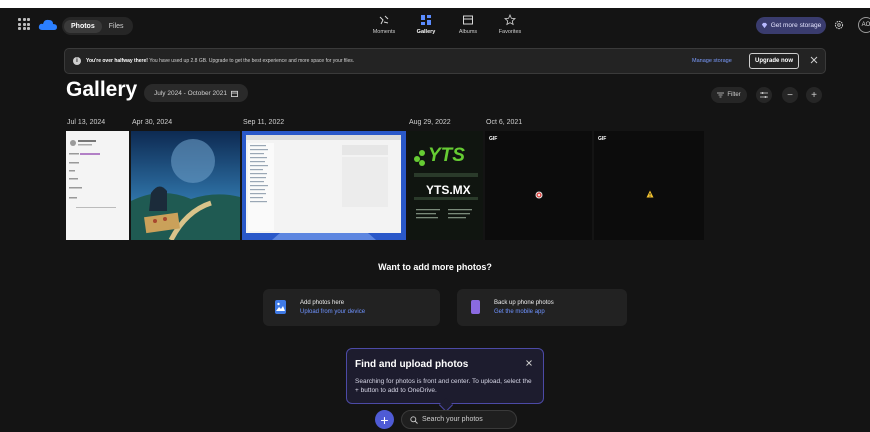  Describe the element at coordinates (734, 95) in the screenshot. I see `filter-label: Filter` at that location.